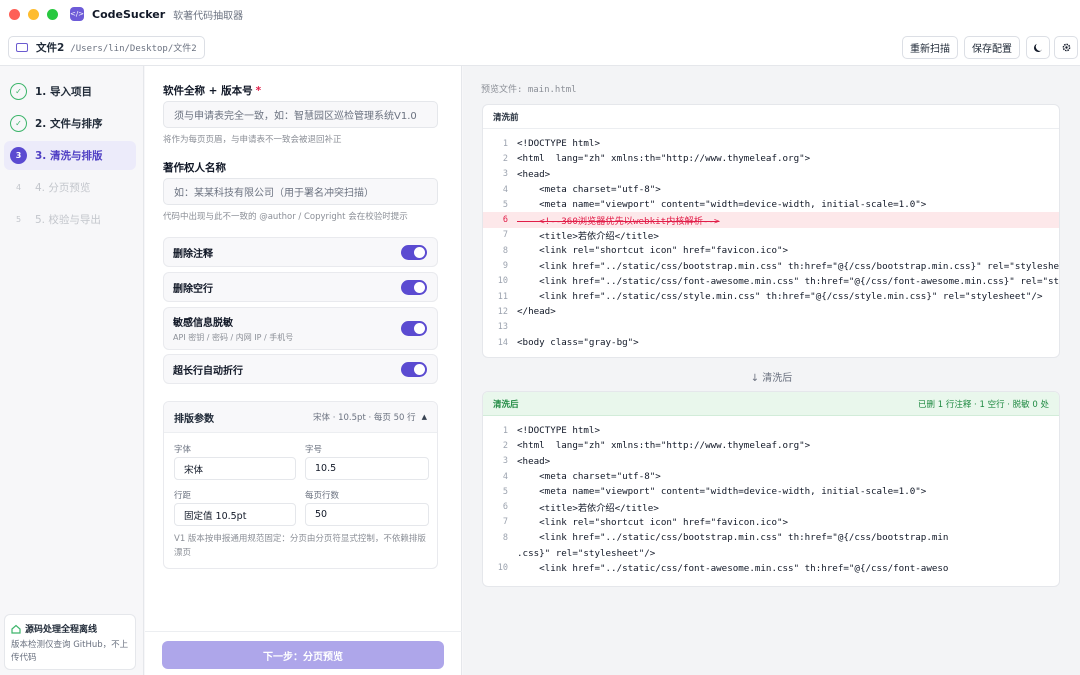 The width and height of the screenshot is (1080, 675). Describe the element at coordinates (502, 296) in the screenshot. I see `line-number: 11` at that location.